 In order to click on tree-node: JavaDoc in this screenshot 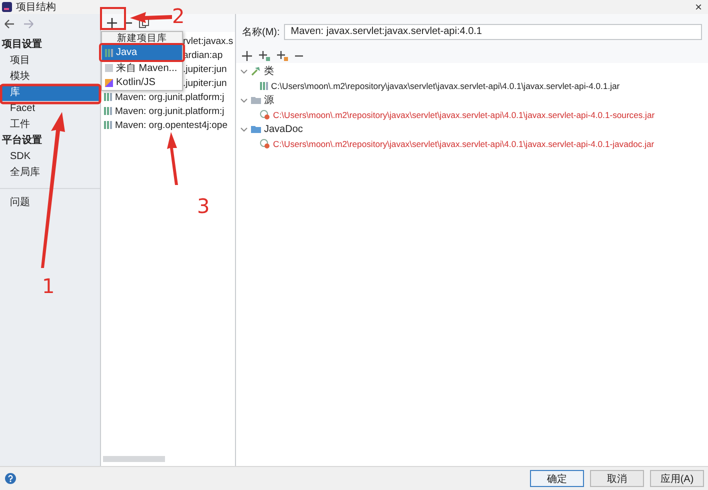, I will do `click(283, 129)`.